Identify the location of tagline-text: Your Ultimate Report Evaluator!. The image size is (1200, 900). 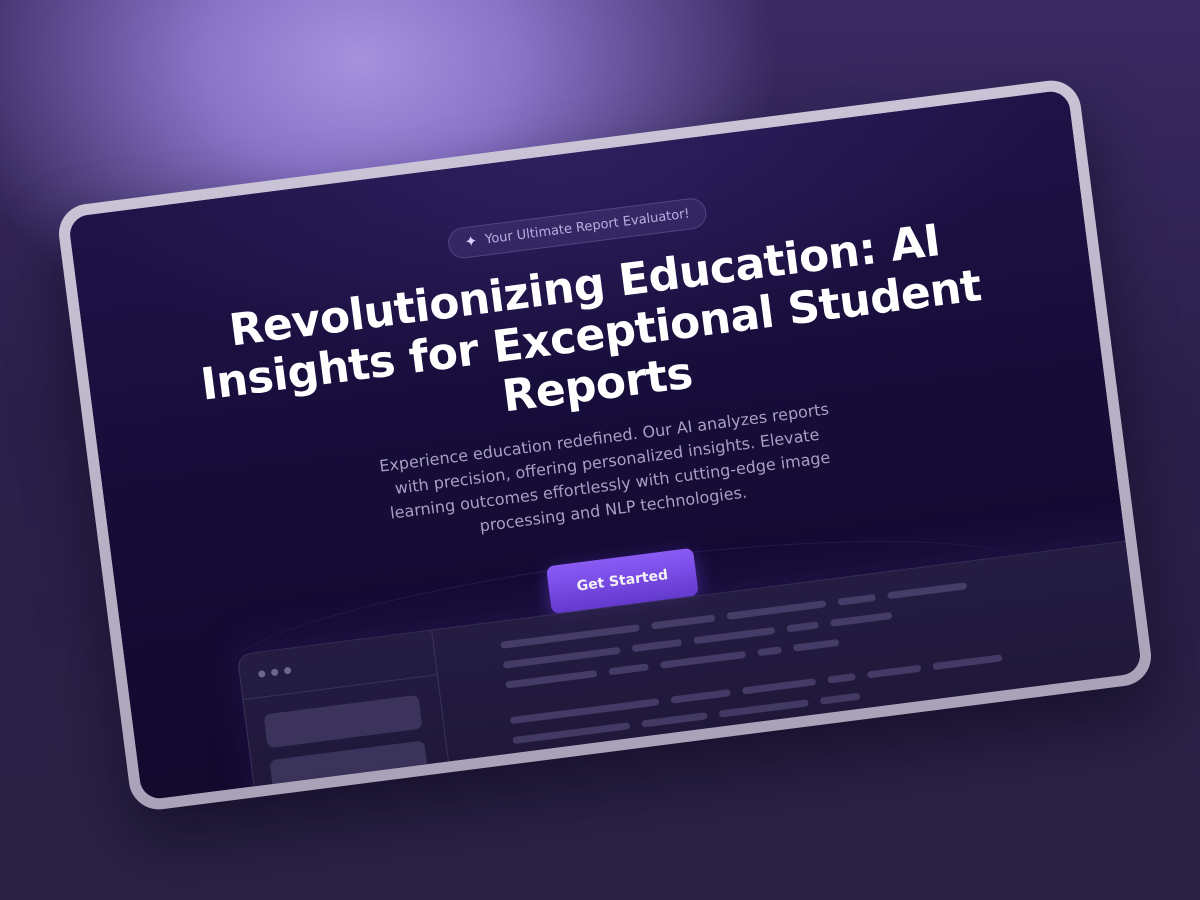
(587, 227).